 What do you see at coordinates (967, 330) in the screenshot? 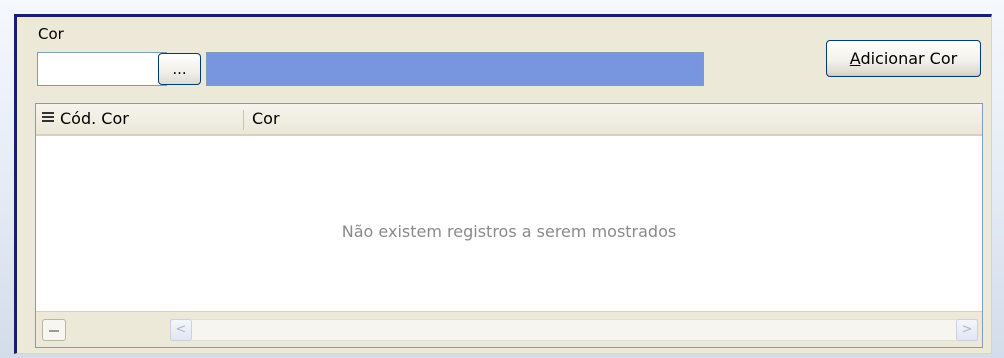
I see `scroll-right-icon: >` at bounding box center [967, 330].